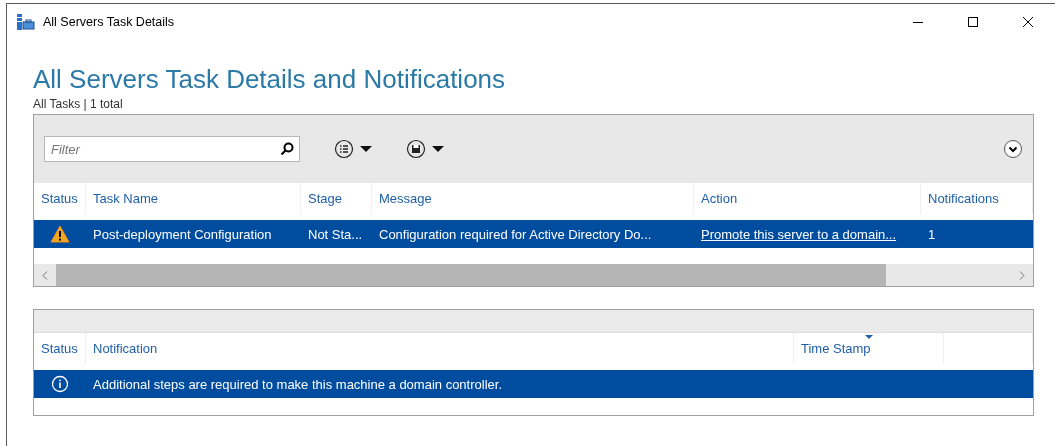 Image resolution: width=1055 pixels, height=446 pixels. I want to click on server-tools-icon, so click(26, 22).